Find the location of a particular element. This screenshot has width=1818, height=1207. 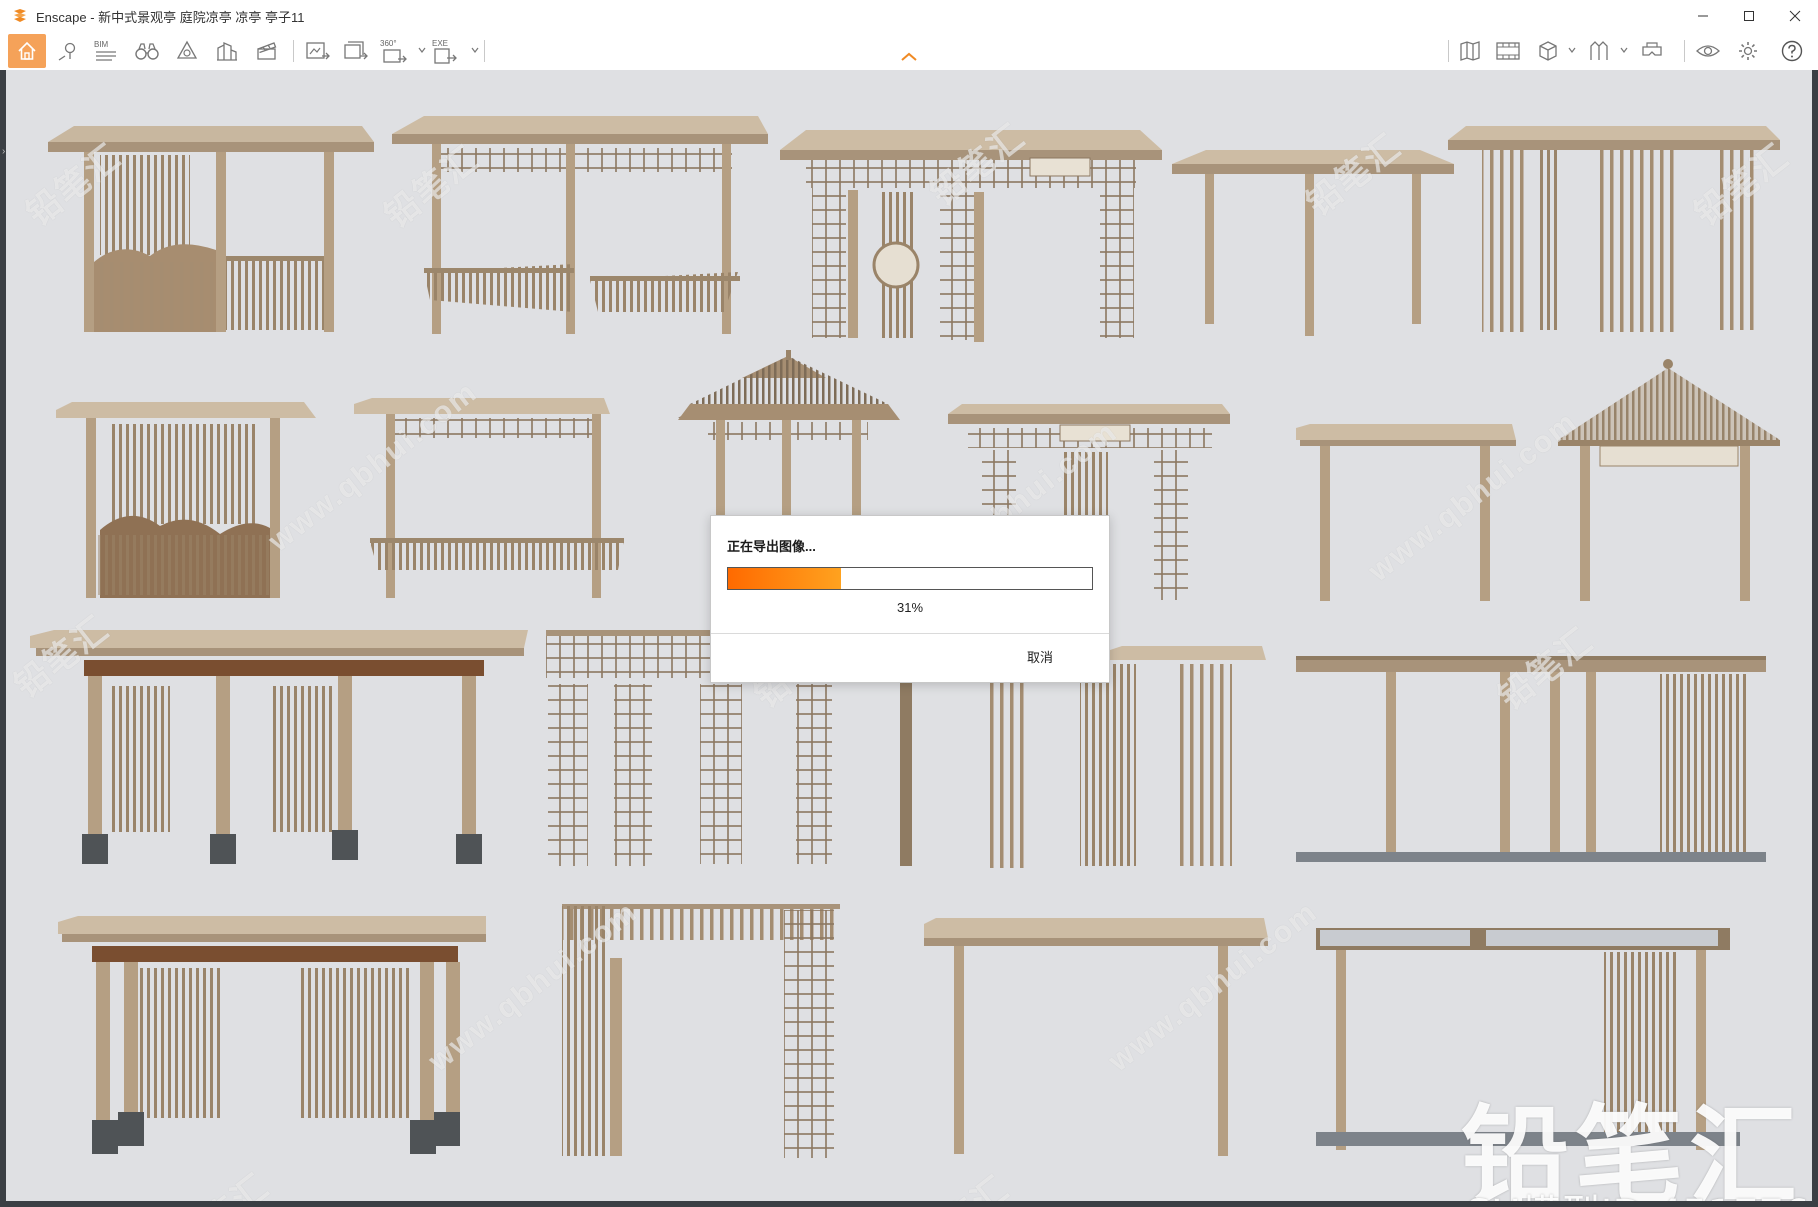

export-progress-dialog: 正在导出图像... 31% 取消 is located at coordinates (910, 599).